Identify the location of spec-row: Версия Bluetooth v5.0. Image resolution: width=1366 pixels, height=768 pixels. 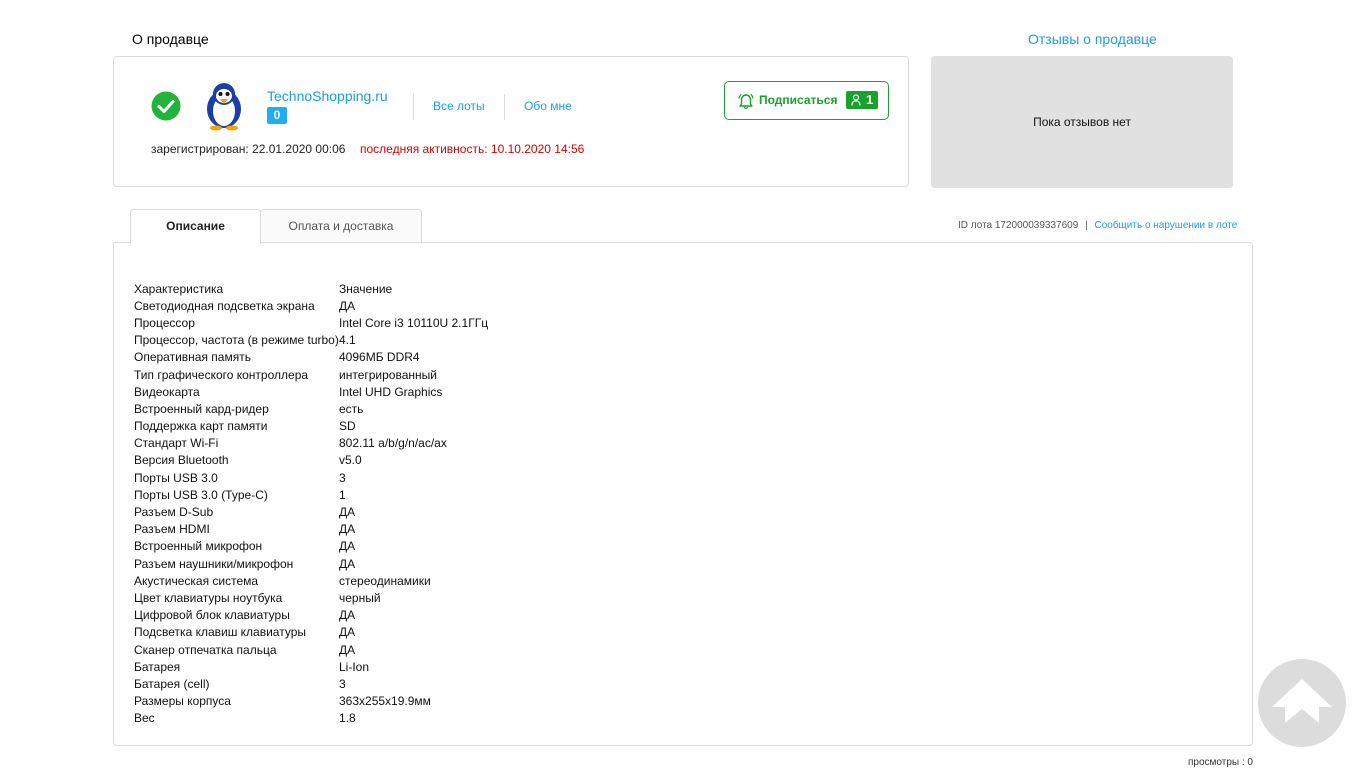
(311, 460).